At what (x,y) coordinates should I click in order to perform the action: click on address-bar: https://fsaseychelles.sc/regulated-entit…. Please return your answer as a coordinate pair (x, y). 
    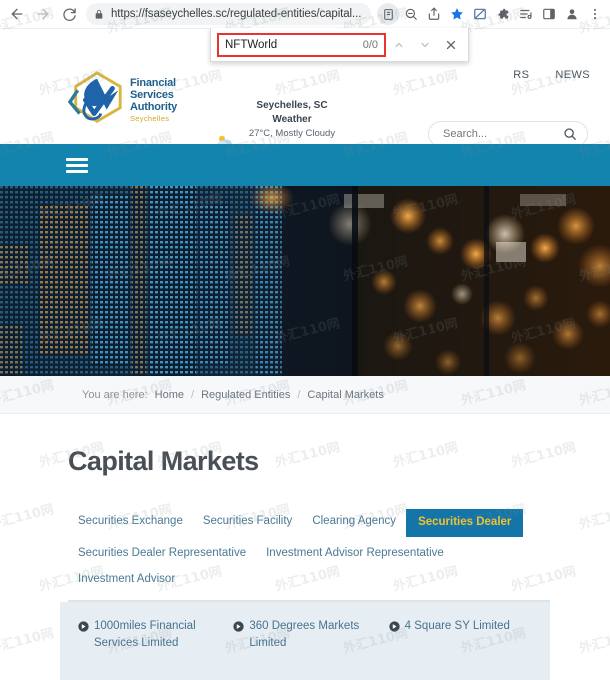
    Looking at the image, I should click on (228, 14).